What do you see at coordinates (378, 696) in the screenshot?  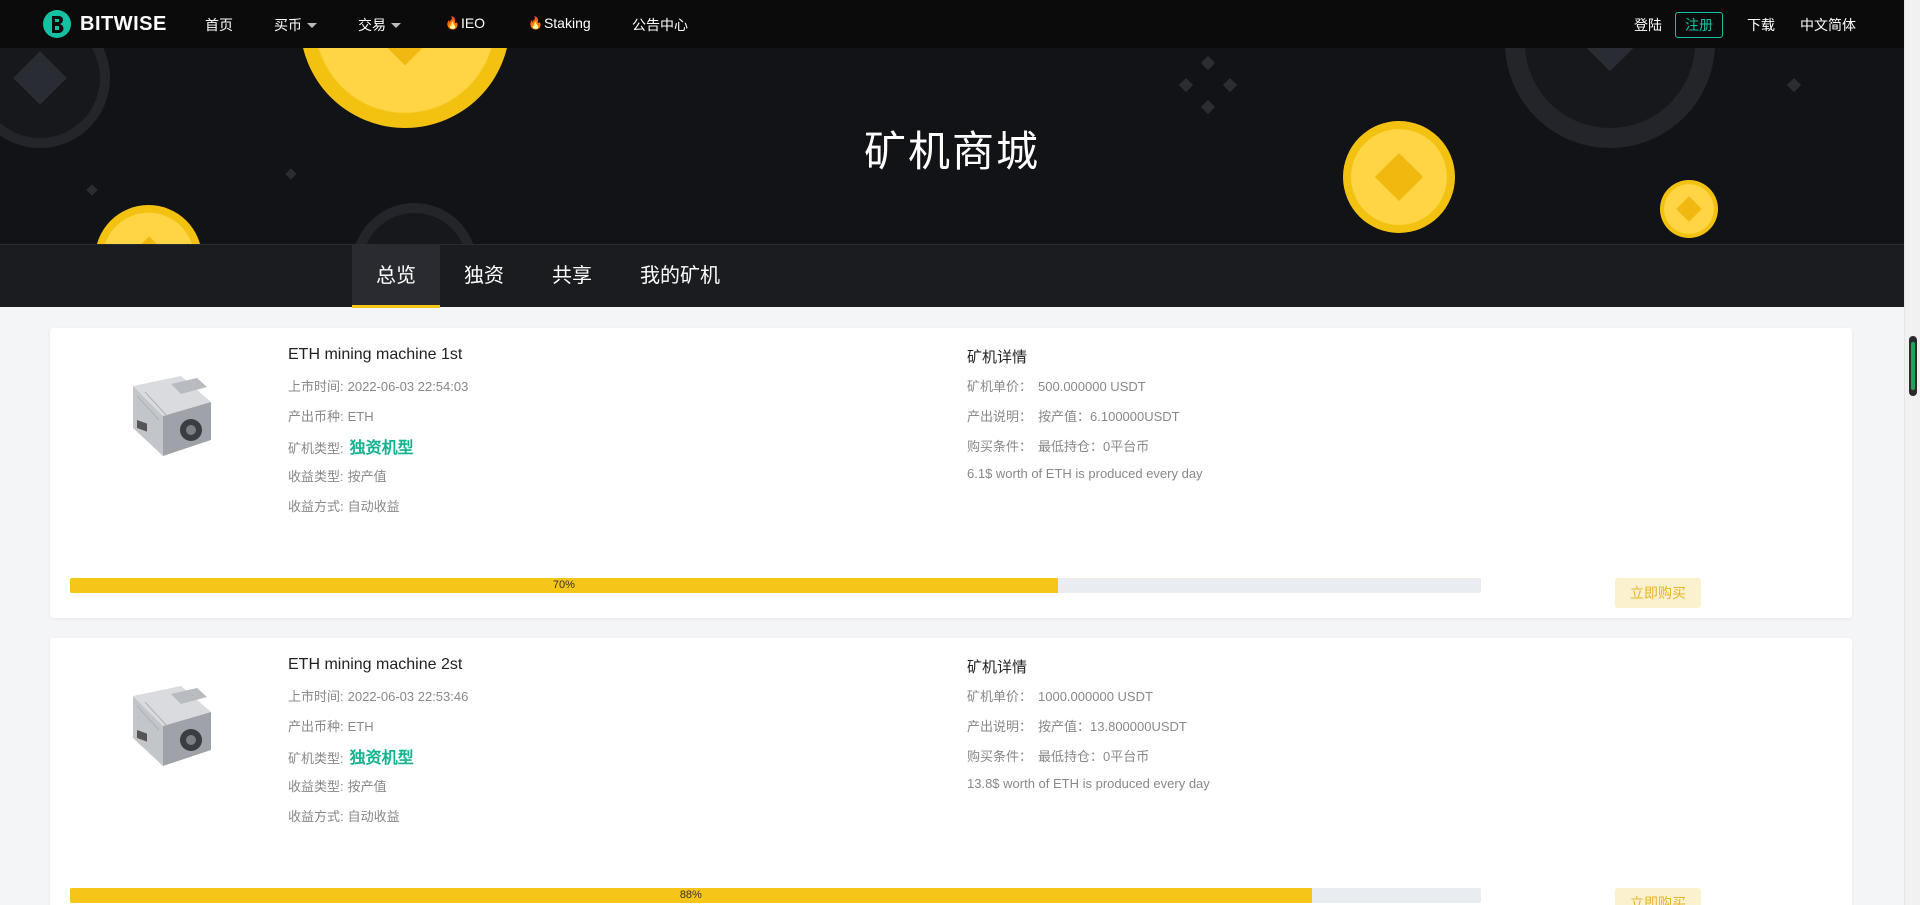 I see `listed-time-row: 上市时间: 2022-06-03 22:53:46` at bounding box center [378, 696].